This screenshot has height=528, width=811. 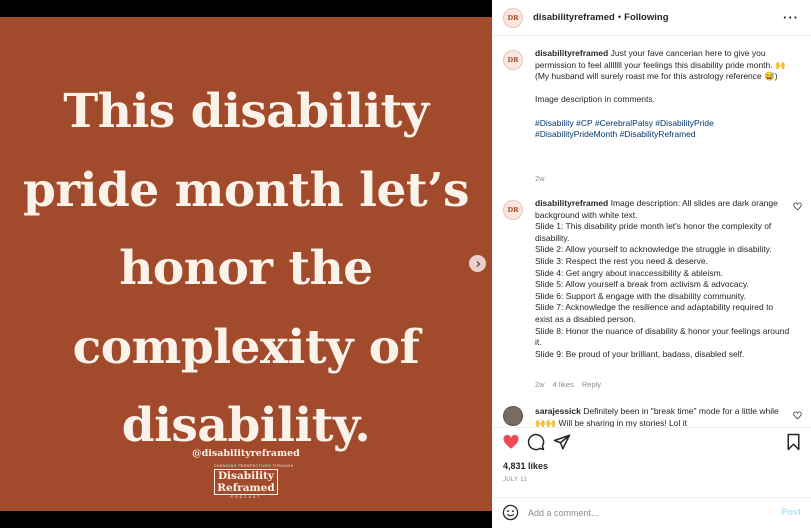 I want to click on add-comment-bar: Post, so click(x=651, y=512).